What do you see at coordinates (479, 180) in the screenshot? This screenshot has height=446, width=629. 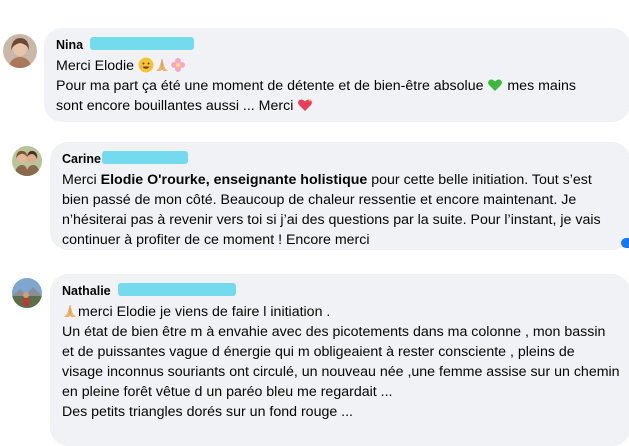 I see `comment-line: pour cette belle initiation. Tout s’est` at bounding box center [479, 180].